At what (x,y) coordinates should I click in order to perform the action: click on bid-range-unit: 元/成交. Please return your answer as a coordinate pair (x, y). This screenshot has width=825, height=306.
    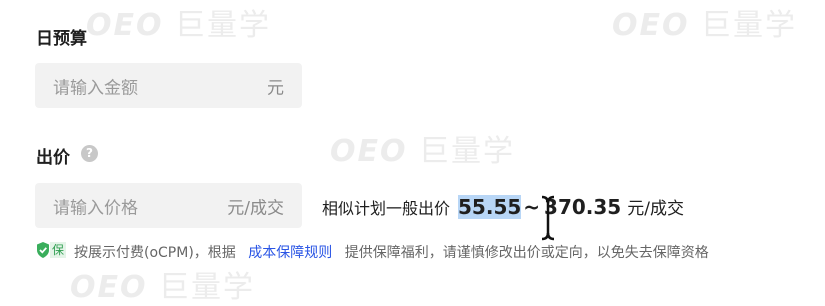
    Looking at the image, I should click on (655, 209).